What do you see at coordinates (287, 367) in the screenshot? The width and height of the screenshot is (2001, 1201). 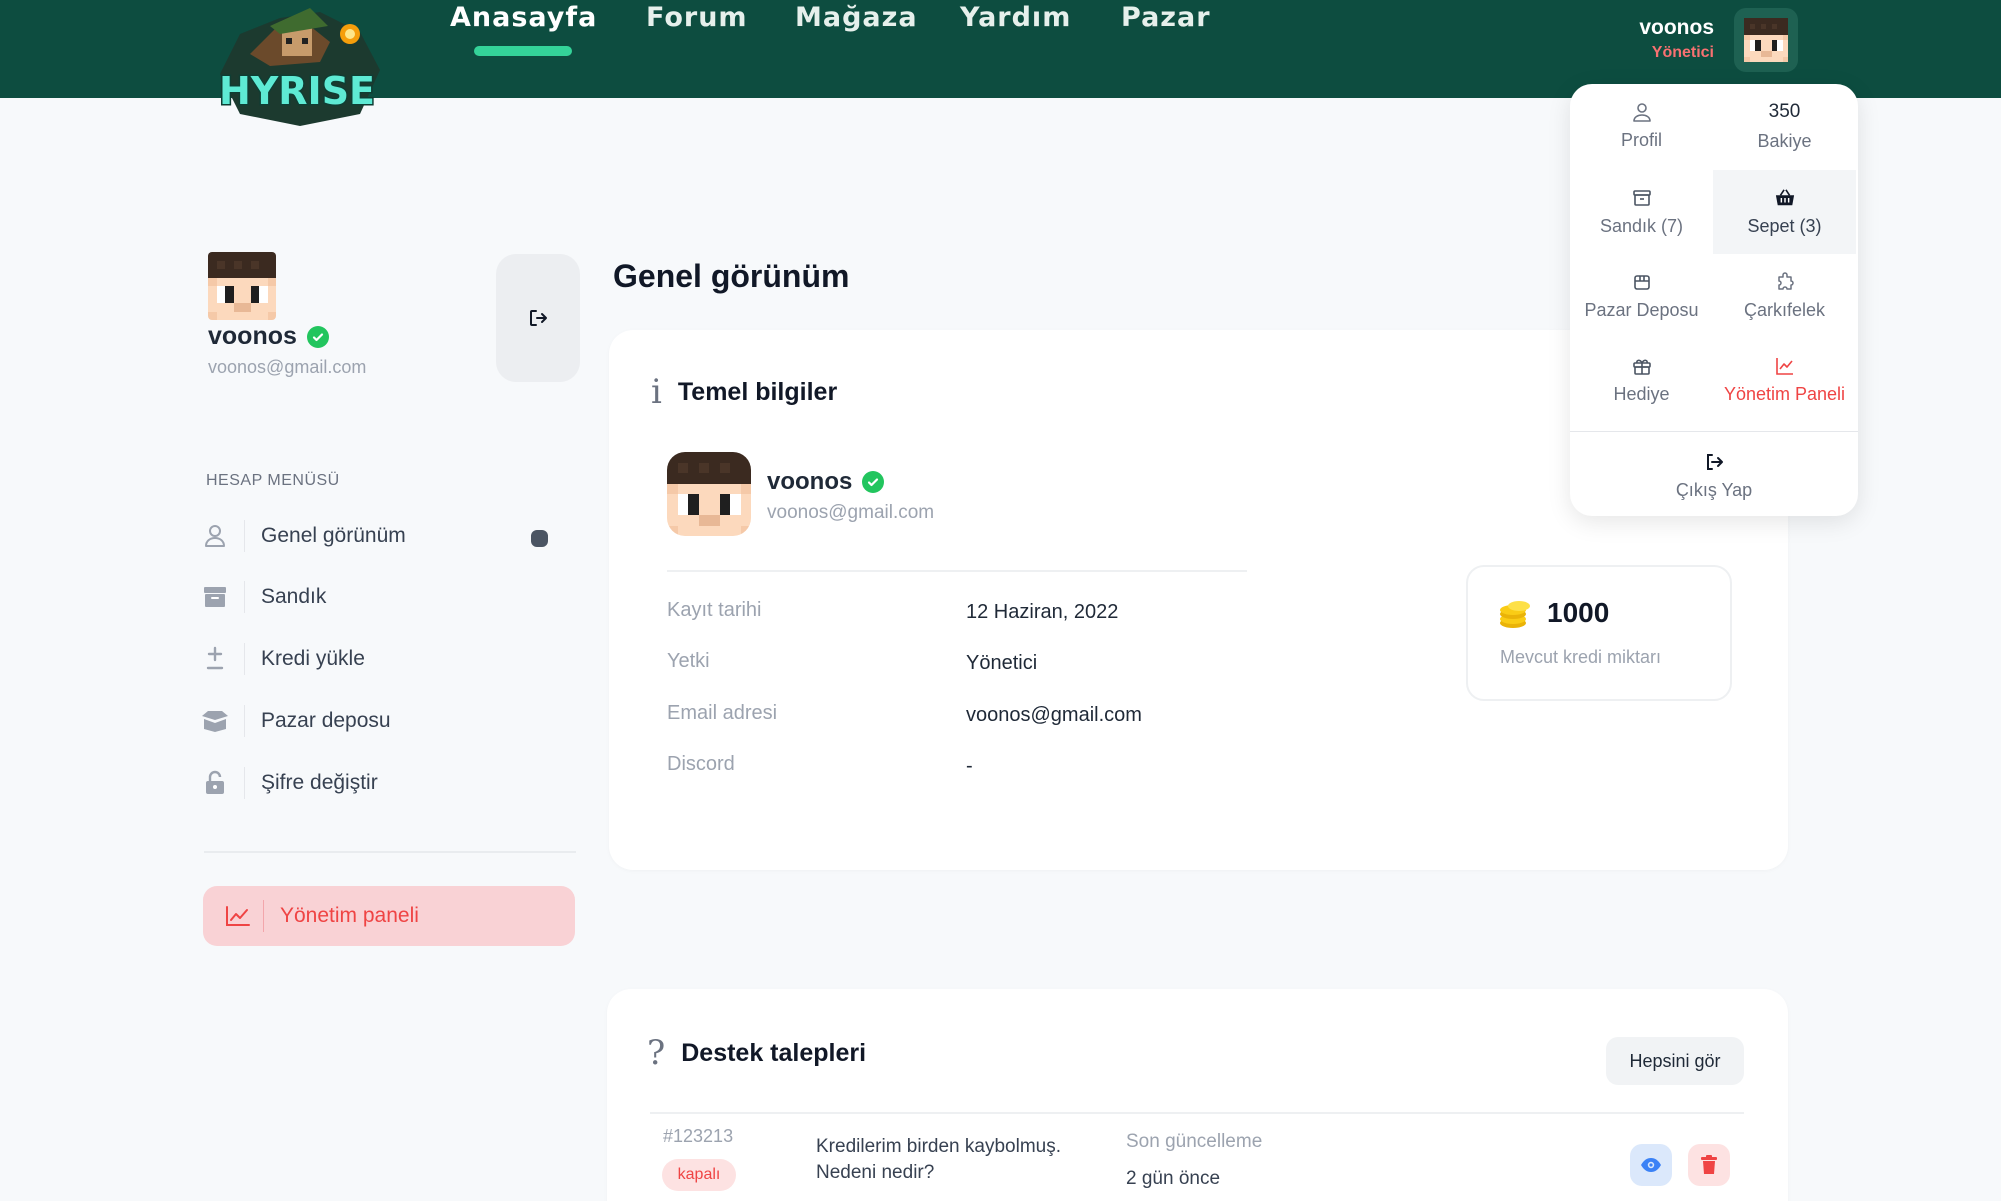 I see `sidebar-email: voonos@gmail.com` at bounding box center [287, 367].